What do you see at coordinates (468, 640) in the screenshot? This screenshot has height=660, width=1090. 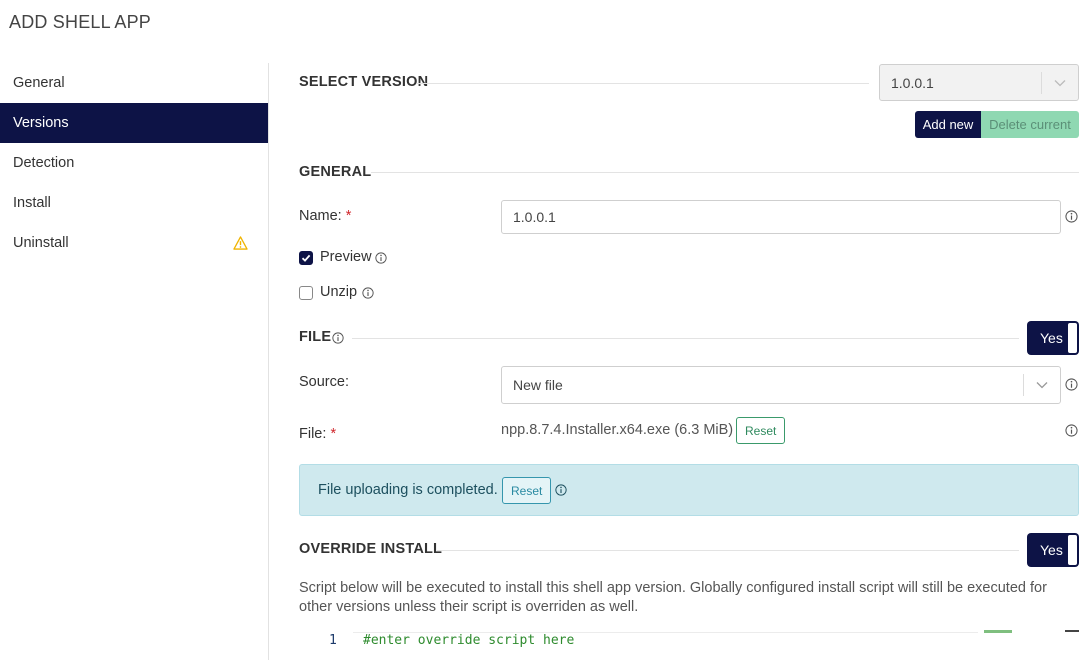 I see `code-line: #enter override script here` at bounding box center [468, 640].